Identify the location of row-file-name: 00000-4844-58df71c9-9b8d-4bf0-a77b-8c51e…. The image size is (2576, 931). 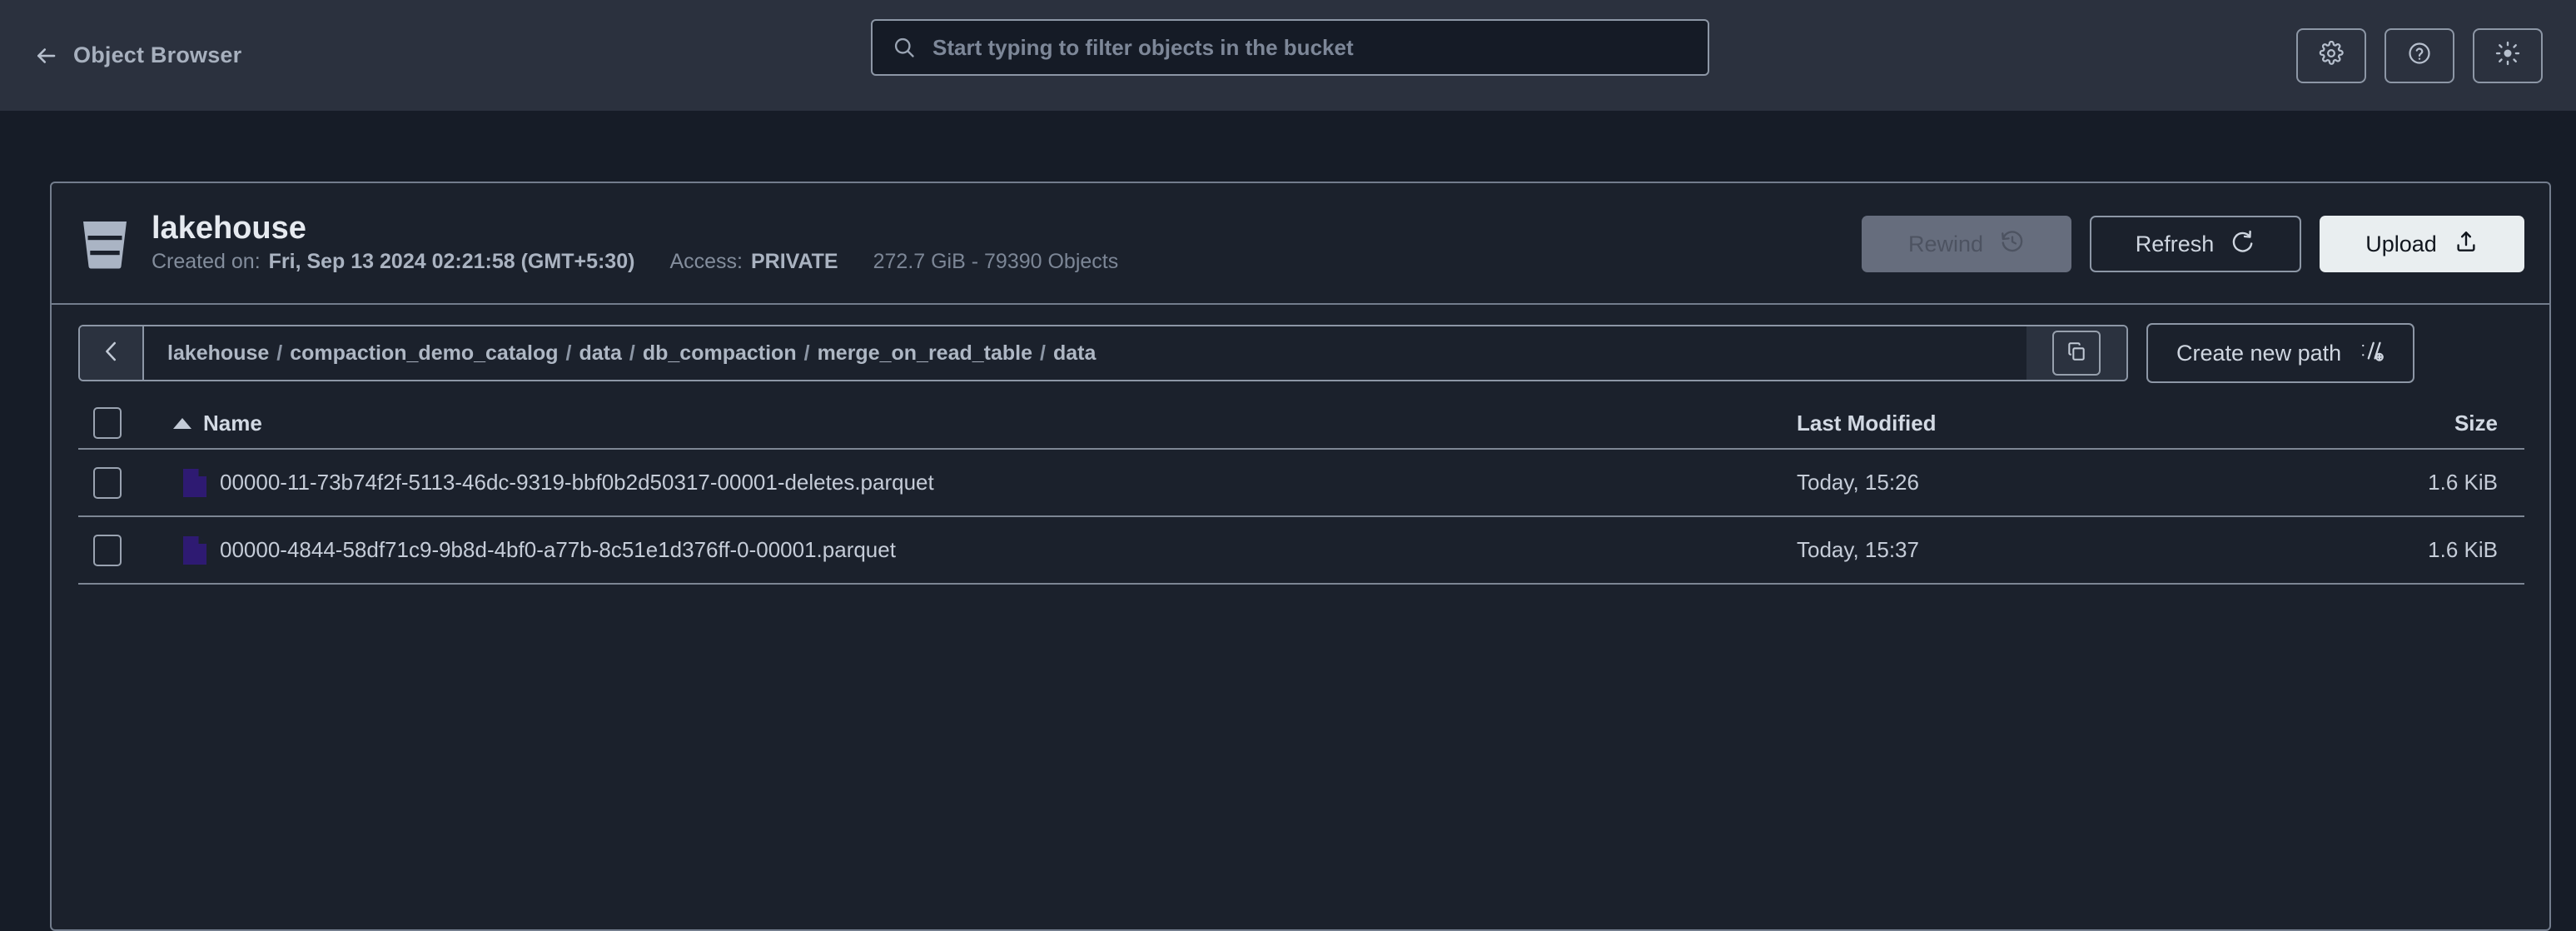
(558, 549).